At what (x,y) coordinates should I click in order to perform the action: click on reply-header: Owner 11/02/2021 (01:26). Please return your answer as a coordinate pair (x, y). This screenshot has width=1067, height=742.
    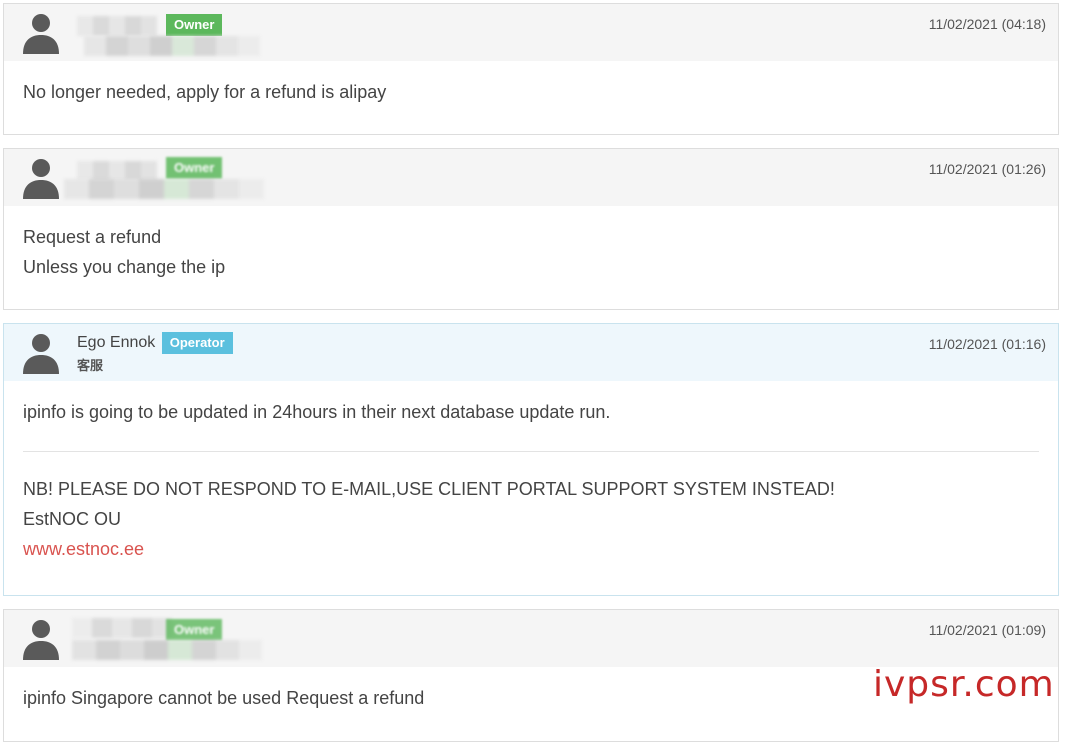
    Looking at the image, I should click on (531, 177).